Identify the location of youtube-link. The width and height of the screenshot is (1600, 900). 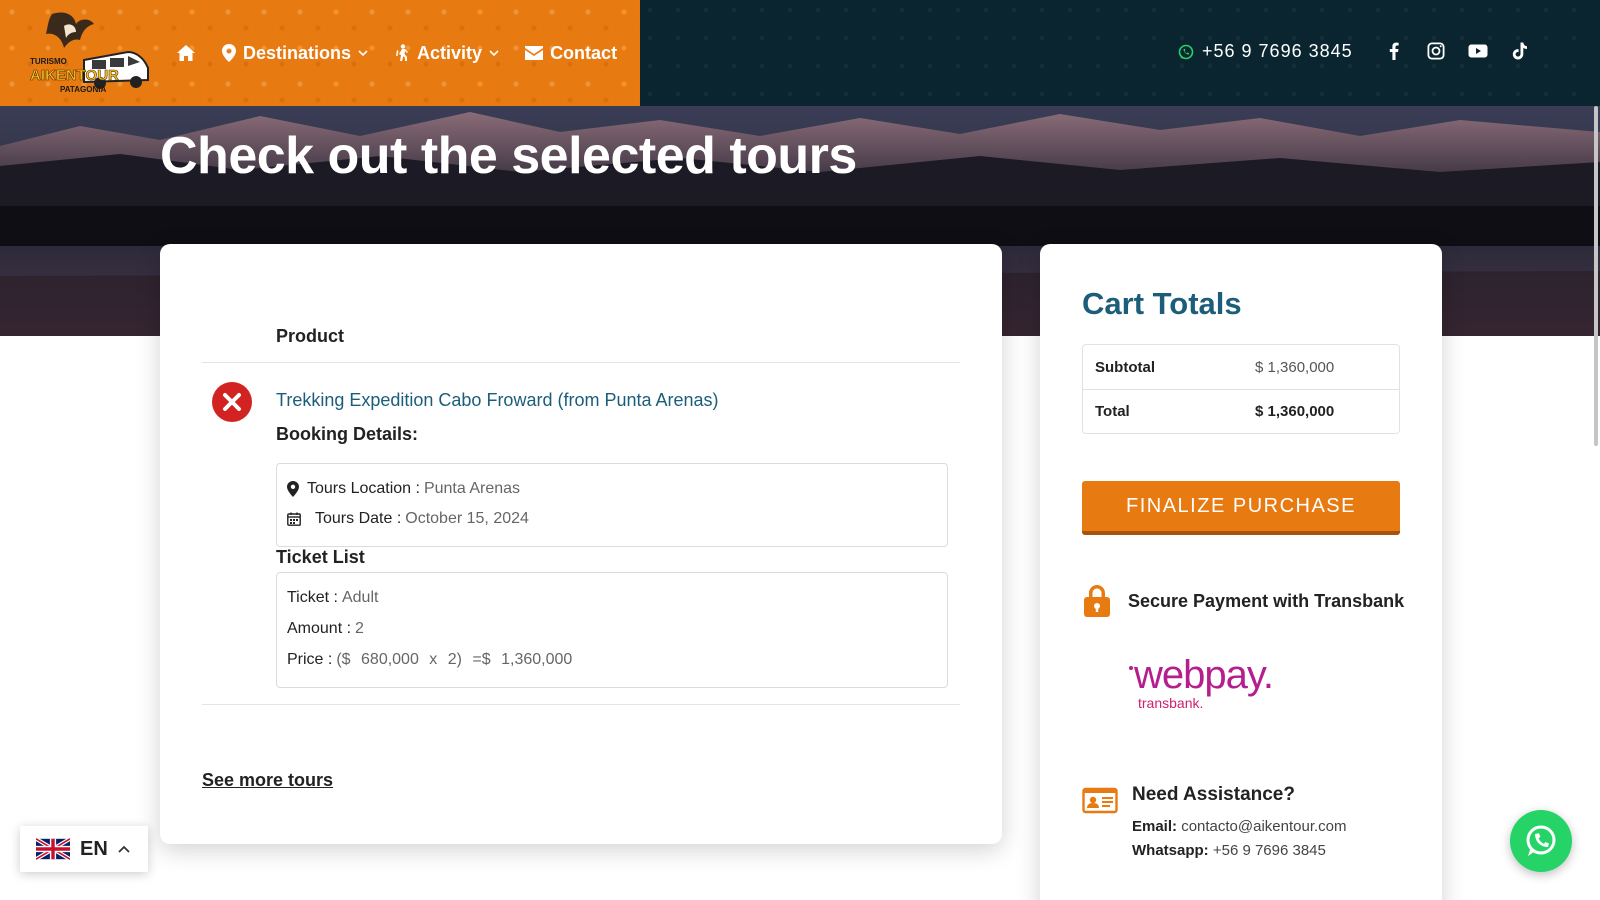
(1478, 51).